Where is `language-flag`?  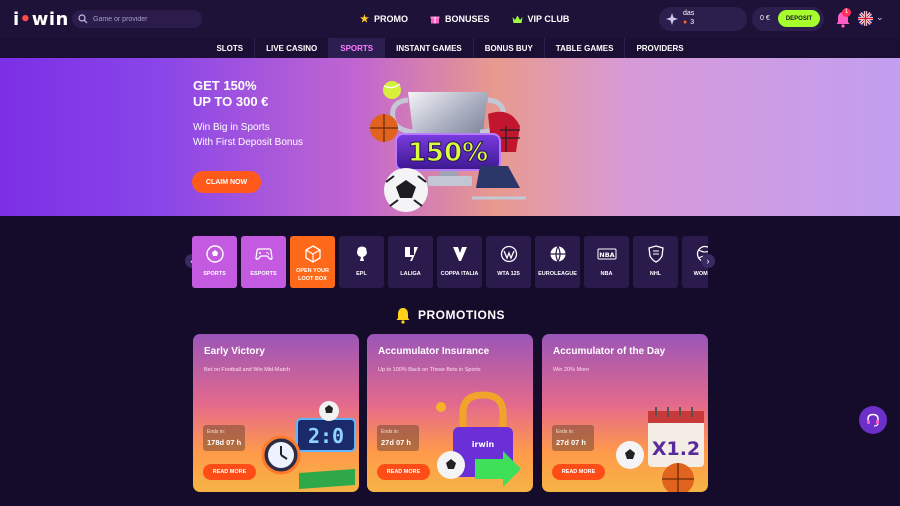
language-flag is located at coordinates (865, 18).